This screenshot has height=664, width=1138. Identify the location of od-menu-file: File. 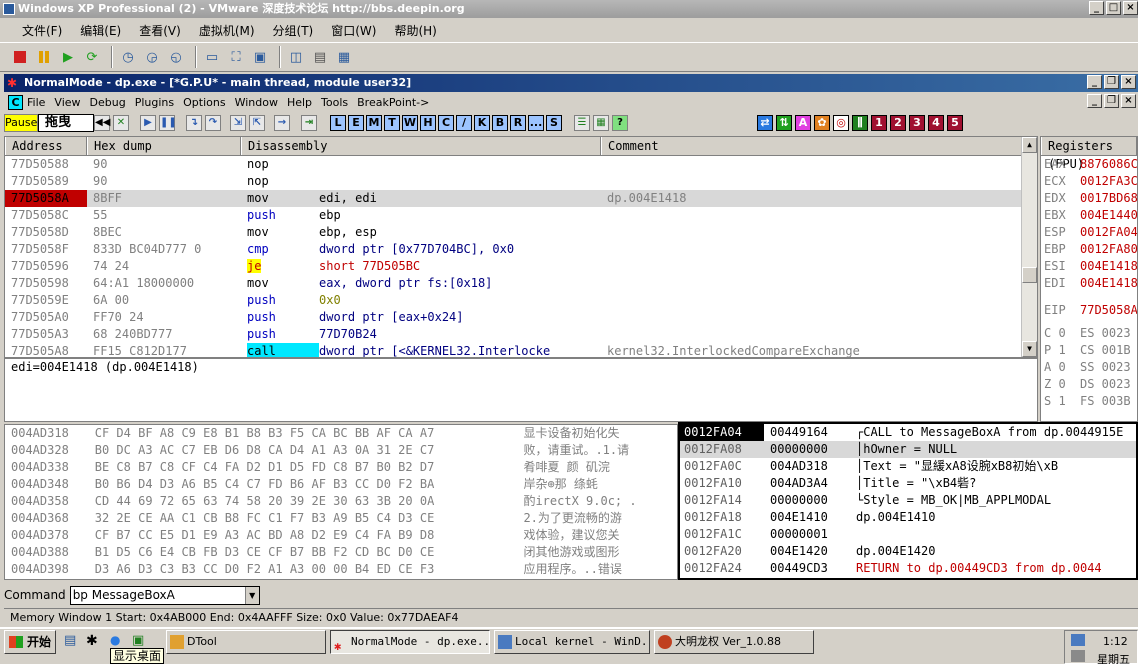
(36, 102).